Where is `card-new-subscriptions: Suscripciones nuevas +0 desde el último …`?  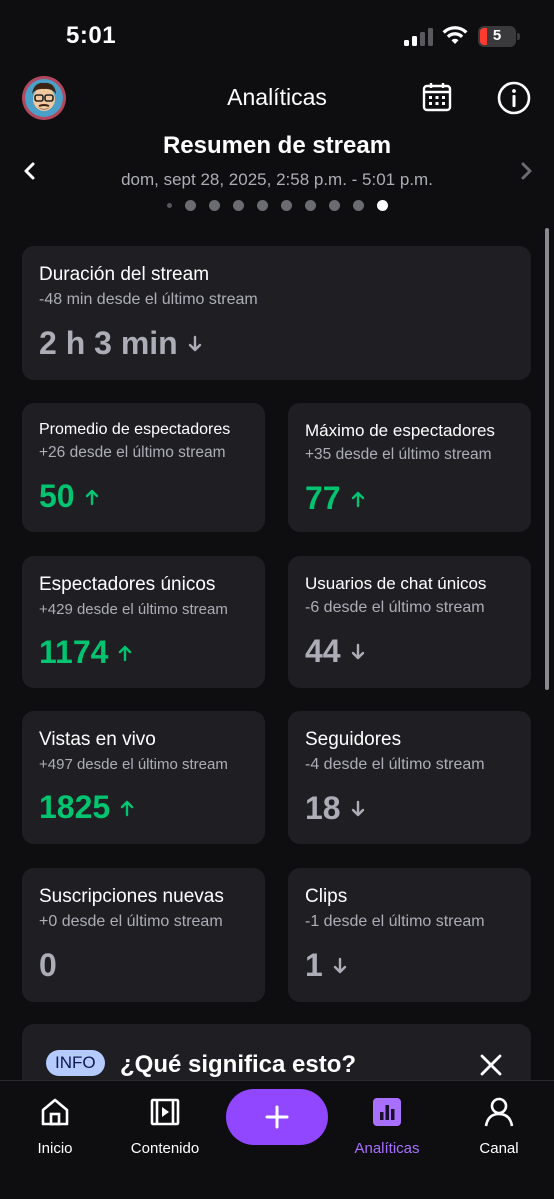
card-new-subscriptions: Suscripciones nuevas +0 desde el último … is located at coordinates (143, 935).